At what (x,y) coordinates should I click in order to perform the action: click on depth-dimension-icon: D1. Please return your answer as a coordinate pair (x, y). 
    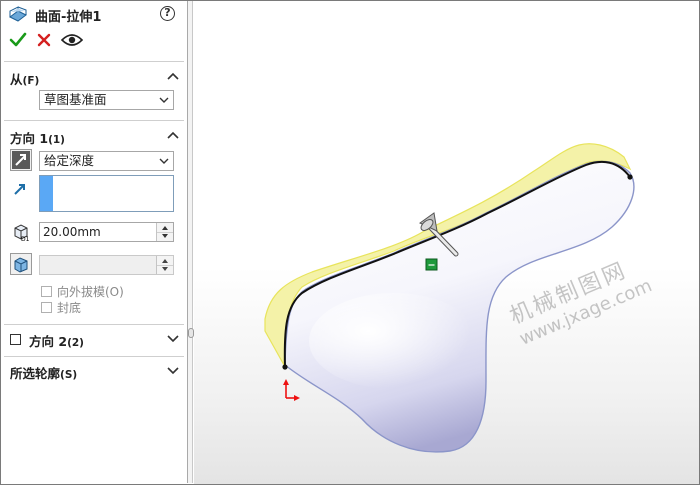
    Looking at the image, I should click on (22, 233).